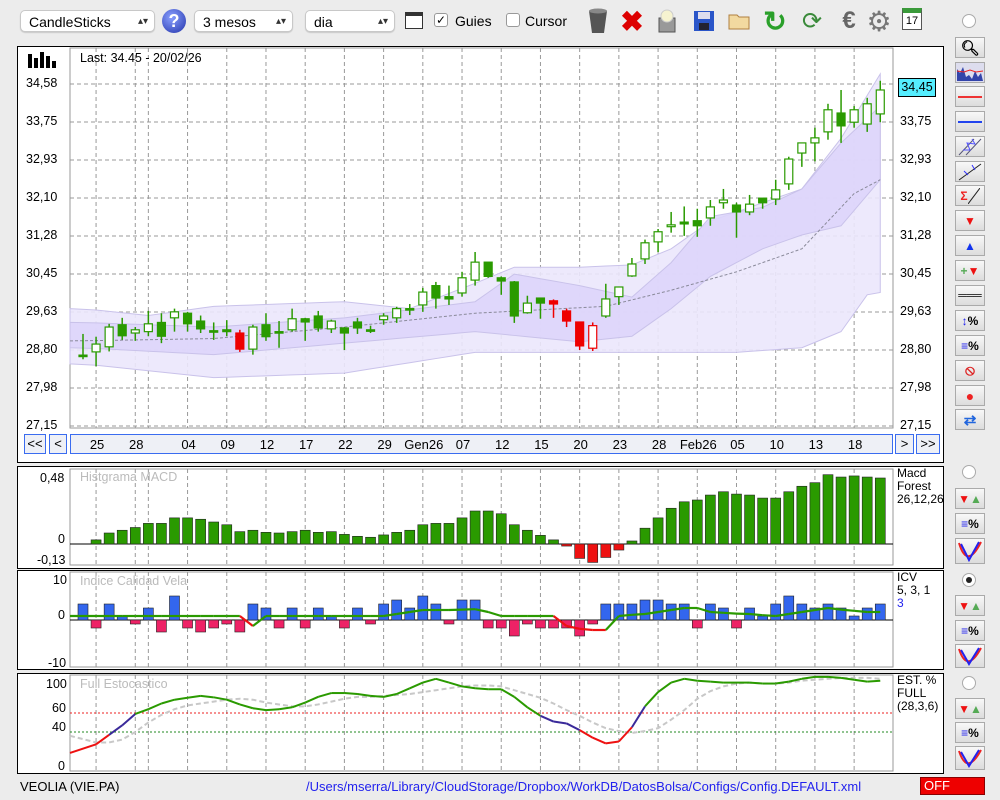 Image resolution: width=1000 pixels, height=800 pixels. I want to click on arrow-down-icon: ▼, so click(973, 270).